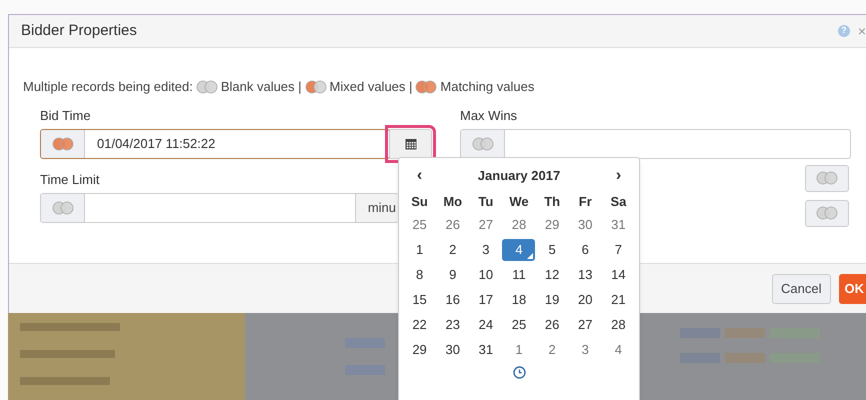  Describe the element at coordinates (585, 202) in the screenshot. I see `weekday-label: Fr` at that location.